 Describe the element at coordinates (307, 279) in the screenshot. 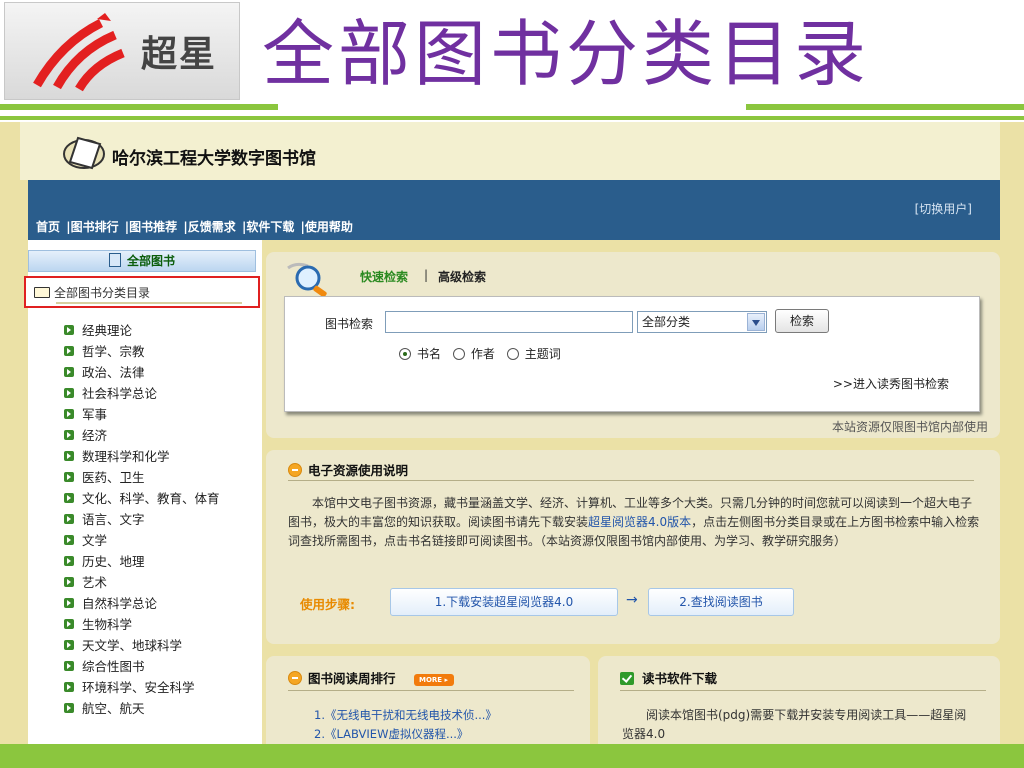

I see `magnifier-icon` at that location.